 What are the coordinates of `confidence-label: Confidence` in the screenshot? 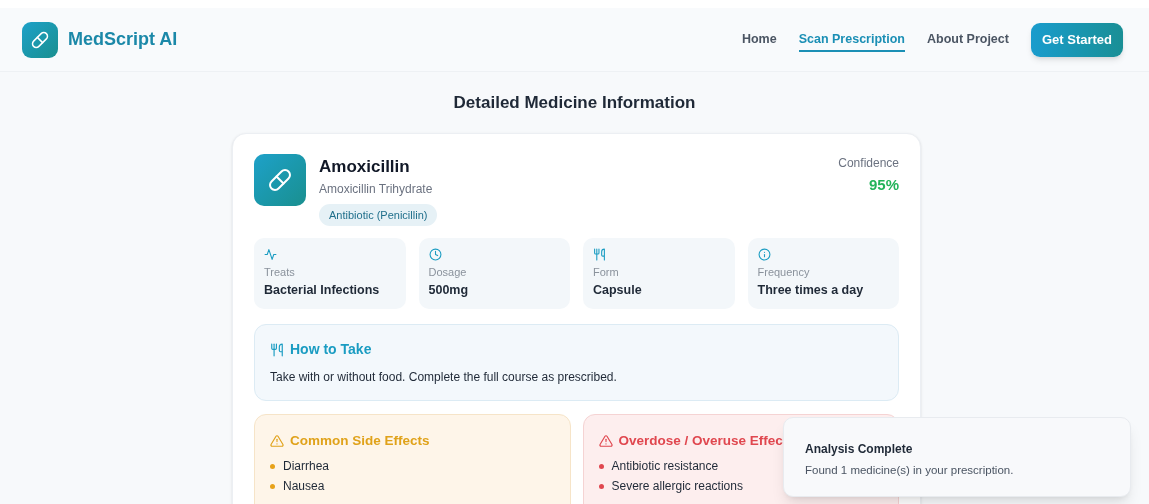 It's located at (868, 163).